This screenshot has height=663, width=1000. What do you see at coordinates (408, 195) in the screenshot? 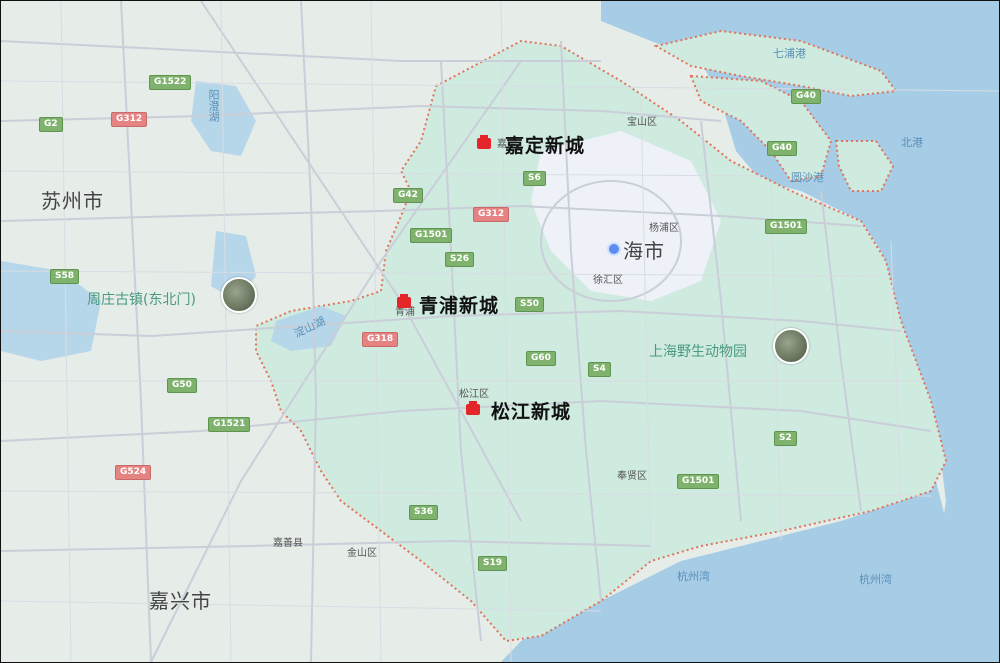
I see `highway-shield: G42` at bounding box center [408, 195].